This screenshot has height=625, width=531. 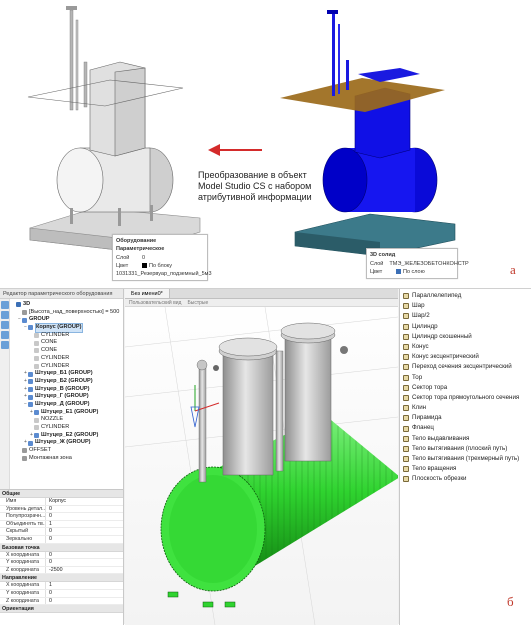 What do you see at coordinates (70, 411) in the screenshot?
I see `tree-node-label: Штуцер_Е1 (GROUP)` at bounding box center [70, 411].